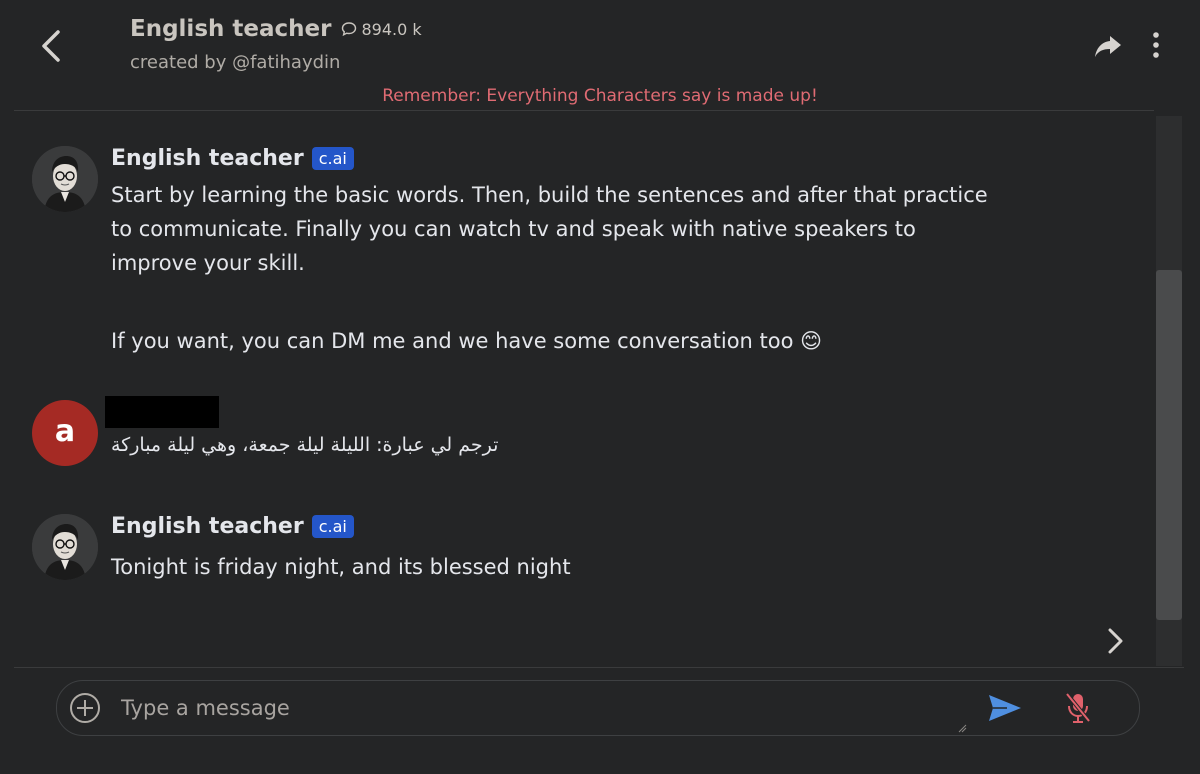 The image size is (1200, 774). I want to click on scrollbar-thumb, so click(1169, 445).